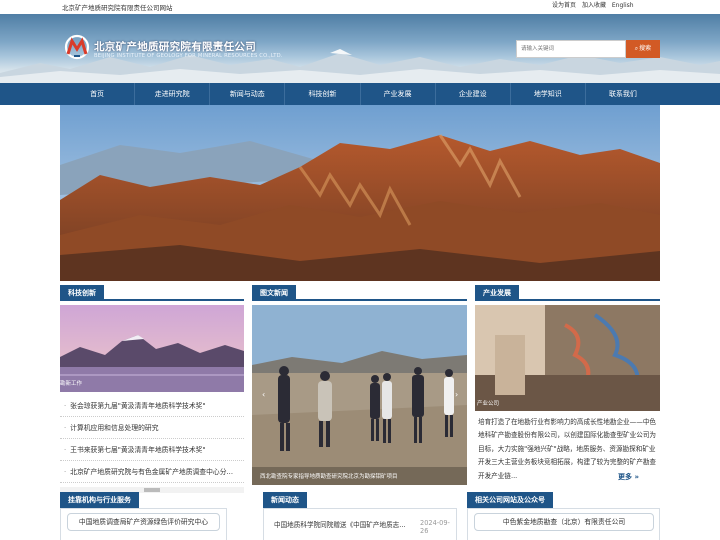  Describe the element at coordinates (360, 7) in the screenshot. I see `top-bar: 北京矿产地质研究院有限责任公司网站 设为首页 加入收藏 English` at that location.